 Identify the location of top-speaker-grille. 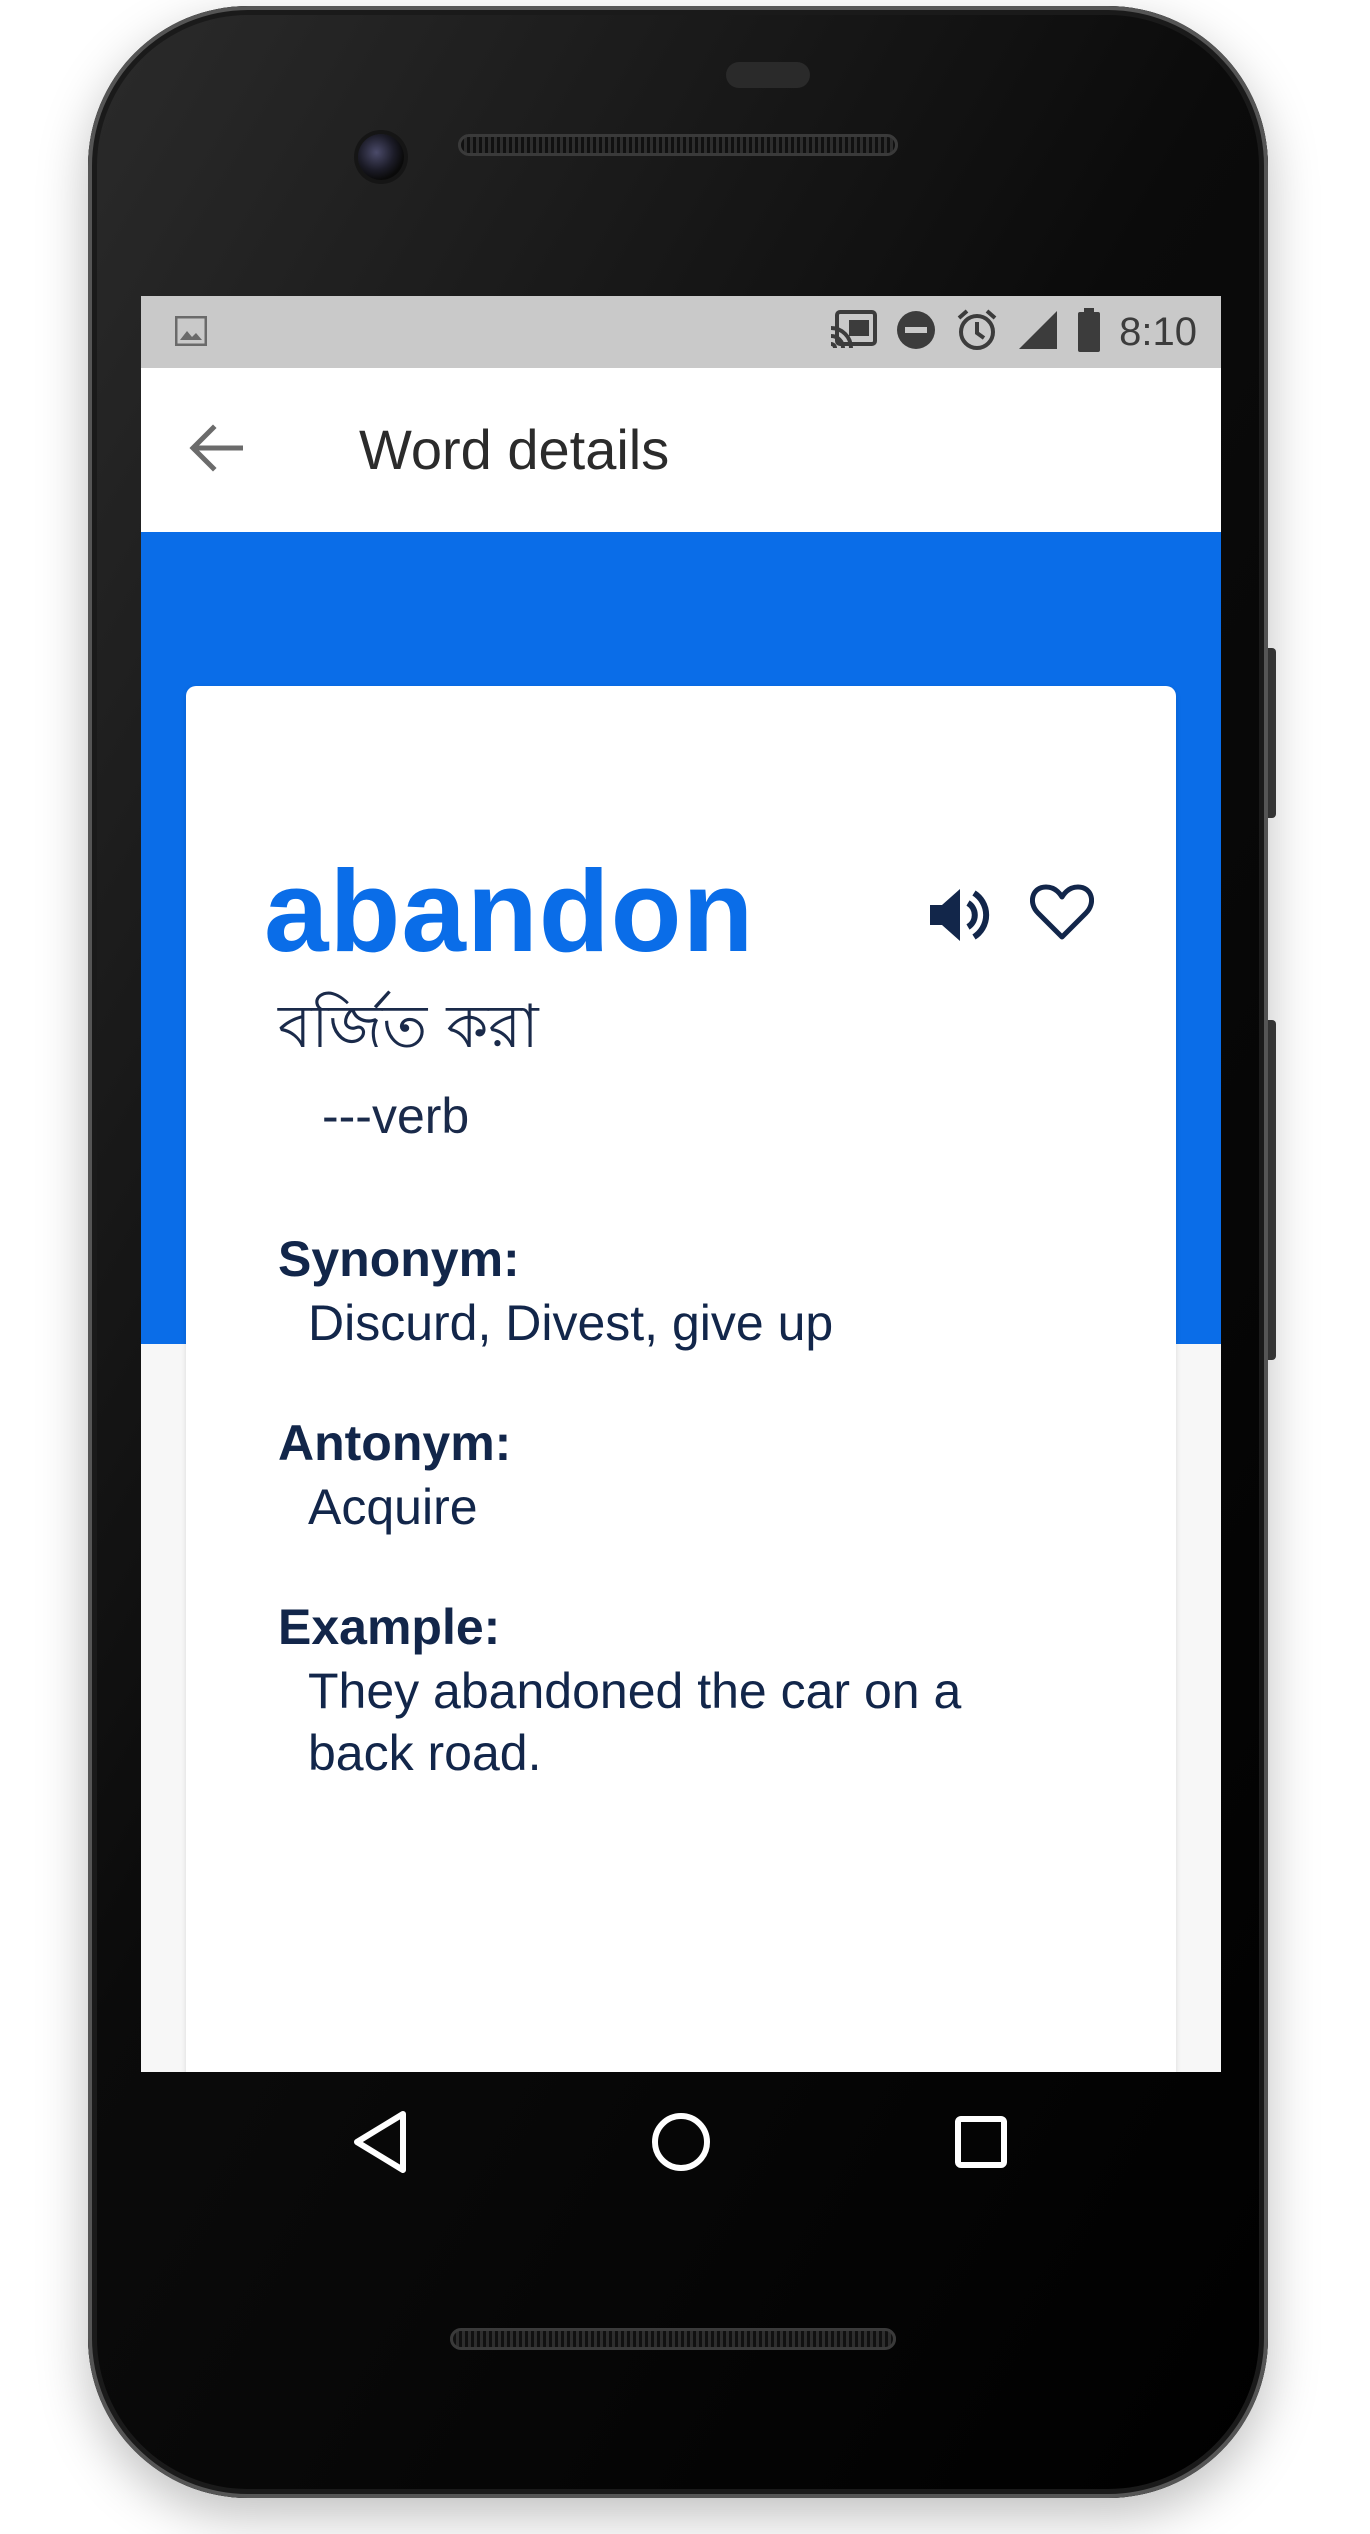
(678, 145).